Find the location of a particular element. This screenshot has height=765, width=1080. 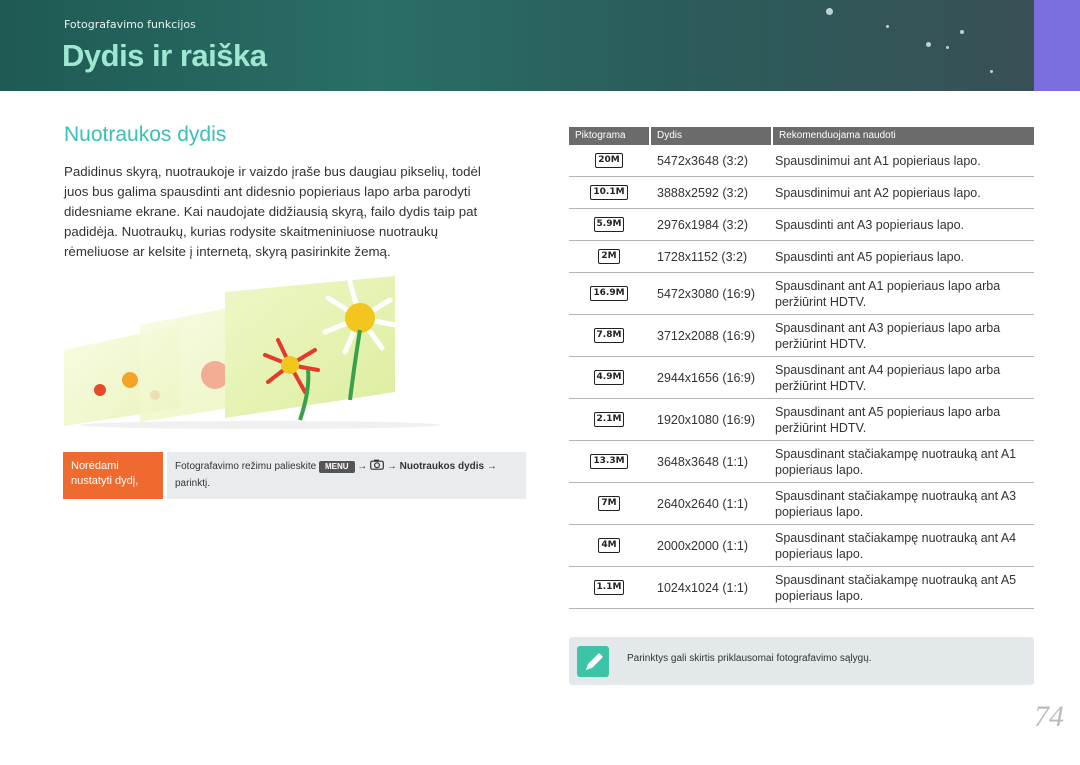

size-cell: 5472x3648 (3:2) is located at coordinates (703, 160).